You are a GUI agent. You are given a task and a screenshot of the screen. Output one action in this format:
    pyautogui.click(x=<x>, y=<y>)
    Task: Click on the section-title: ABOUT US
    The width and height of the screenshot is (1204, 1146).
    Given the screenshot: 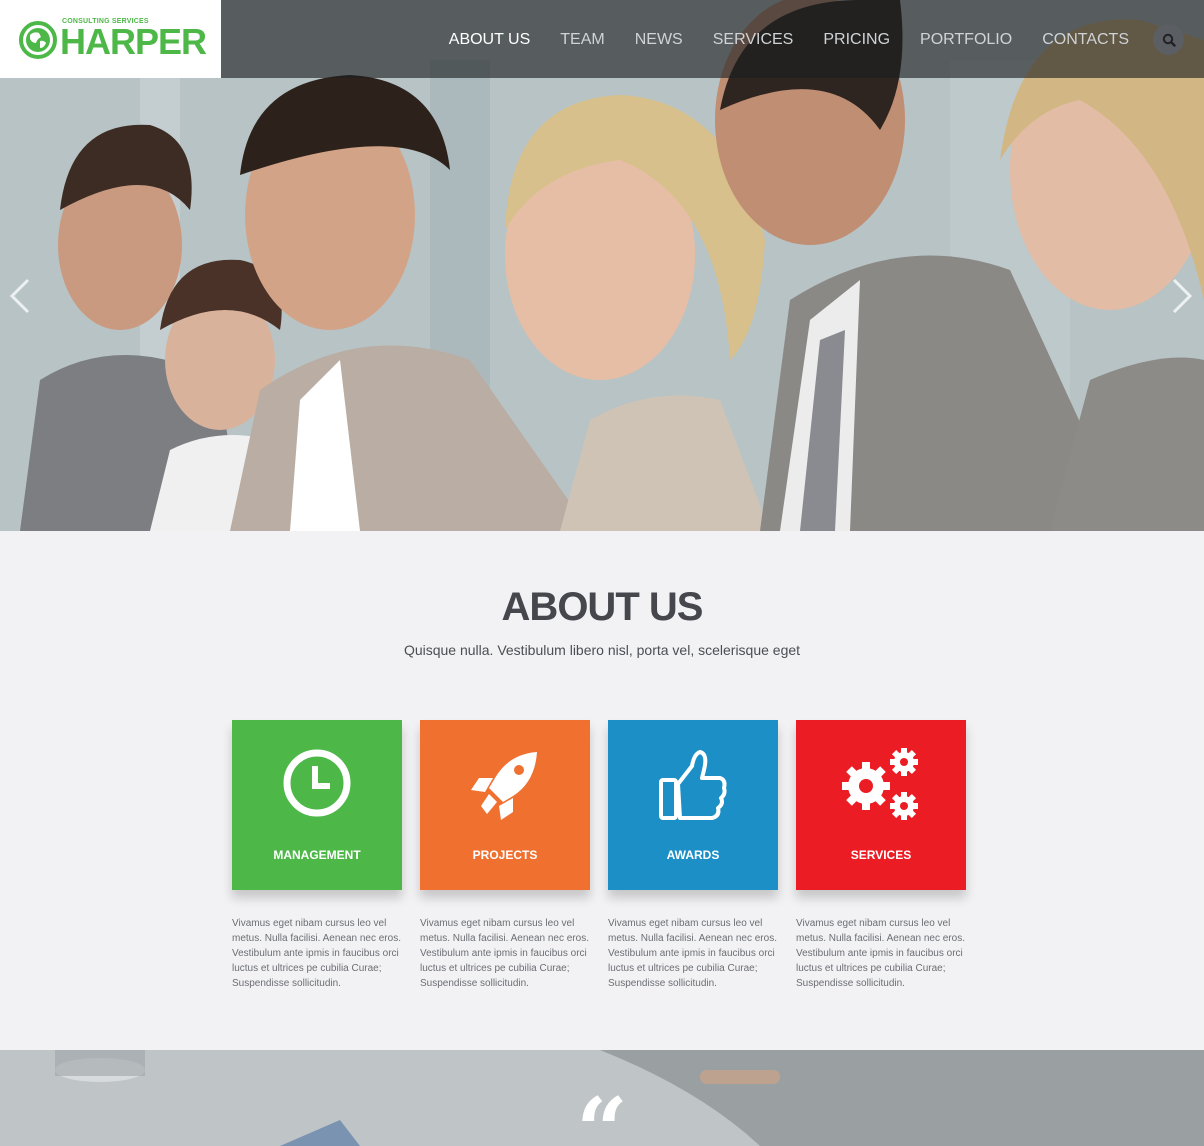 What is the action you would take?
    pyautogui.click(x=602, y=607)
    